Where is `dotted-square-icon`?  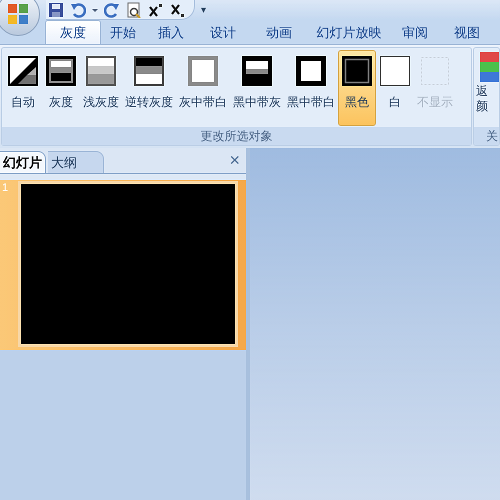
dotted-square-icon is located at coordinates (435, 71).